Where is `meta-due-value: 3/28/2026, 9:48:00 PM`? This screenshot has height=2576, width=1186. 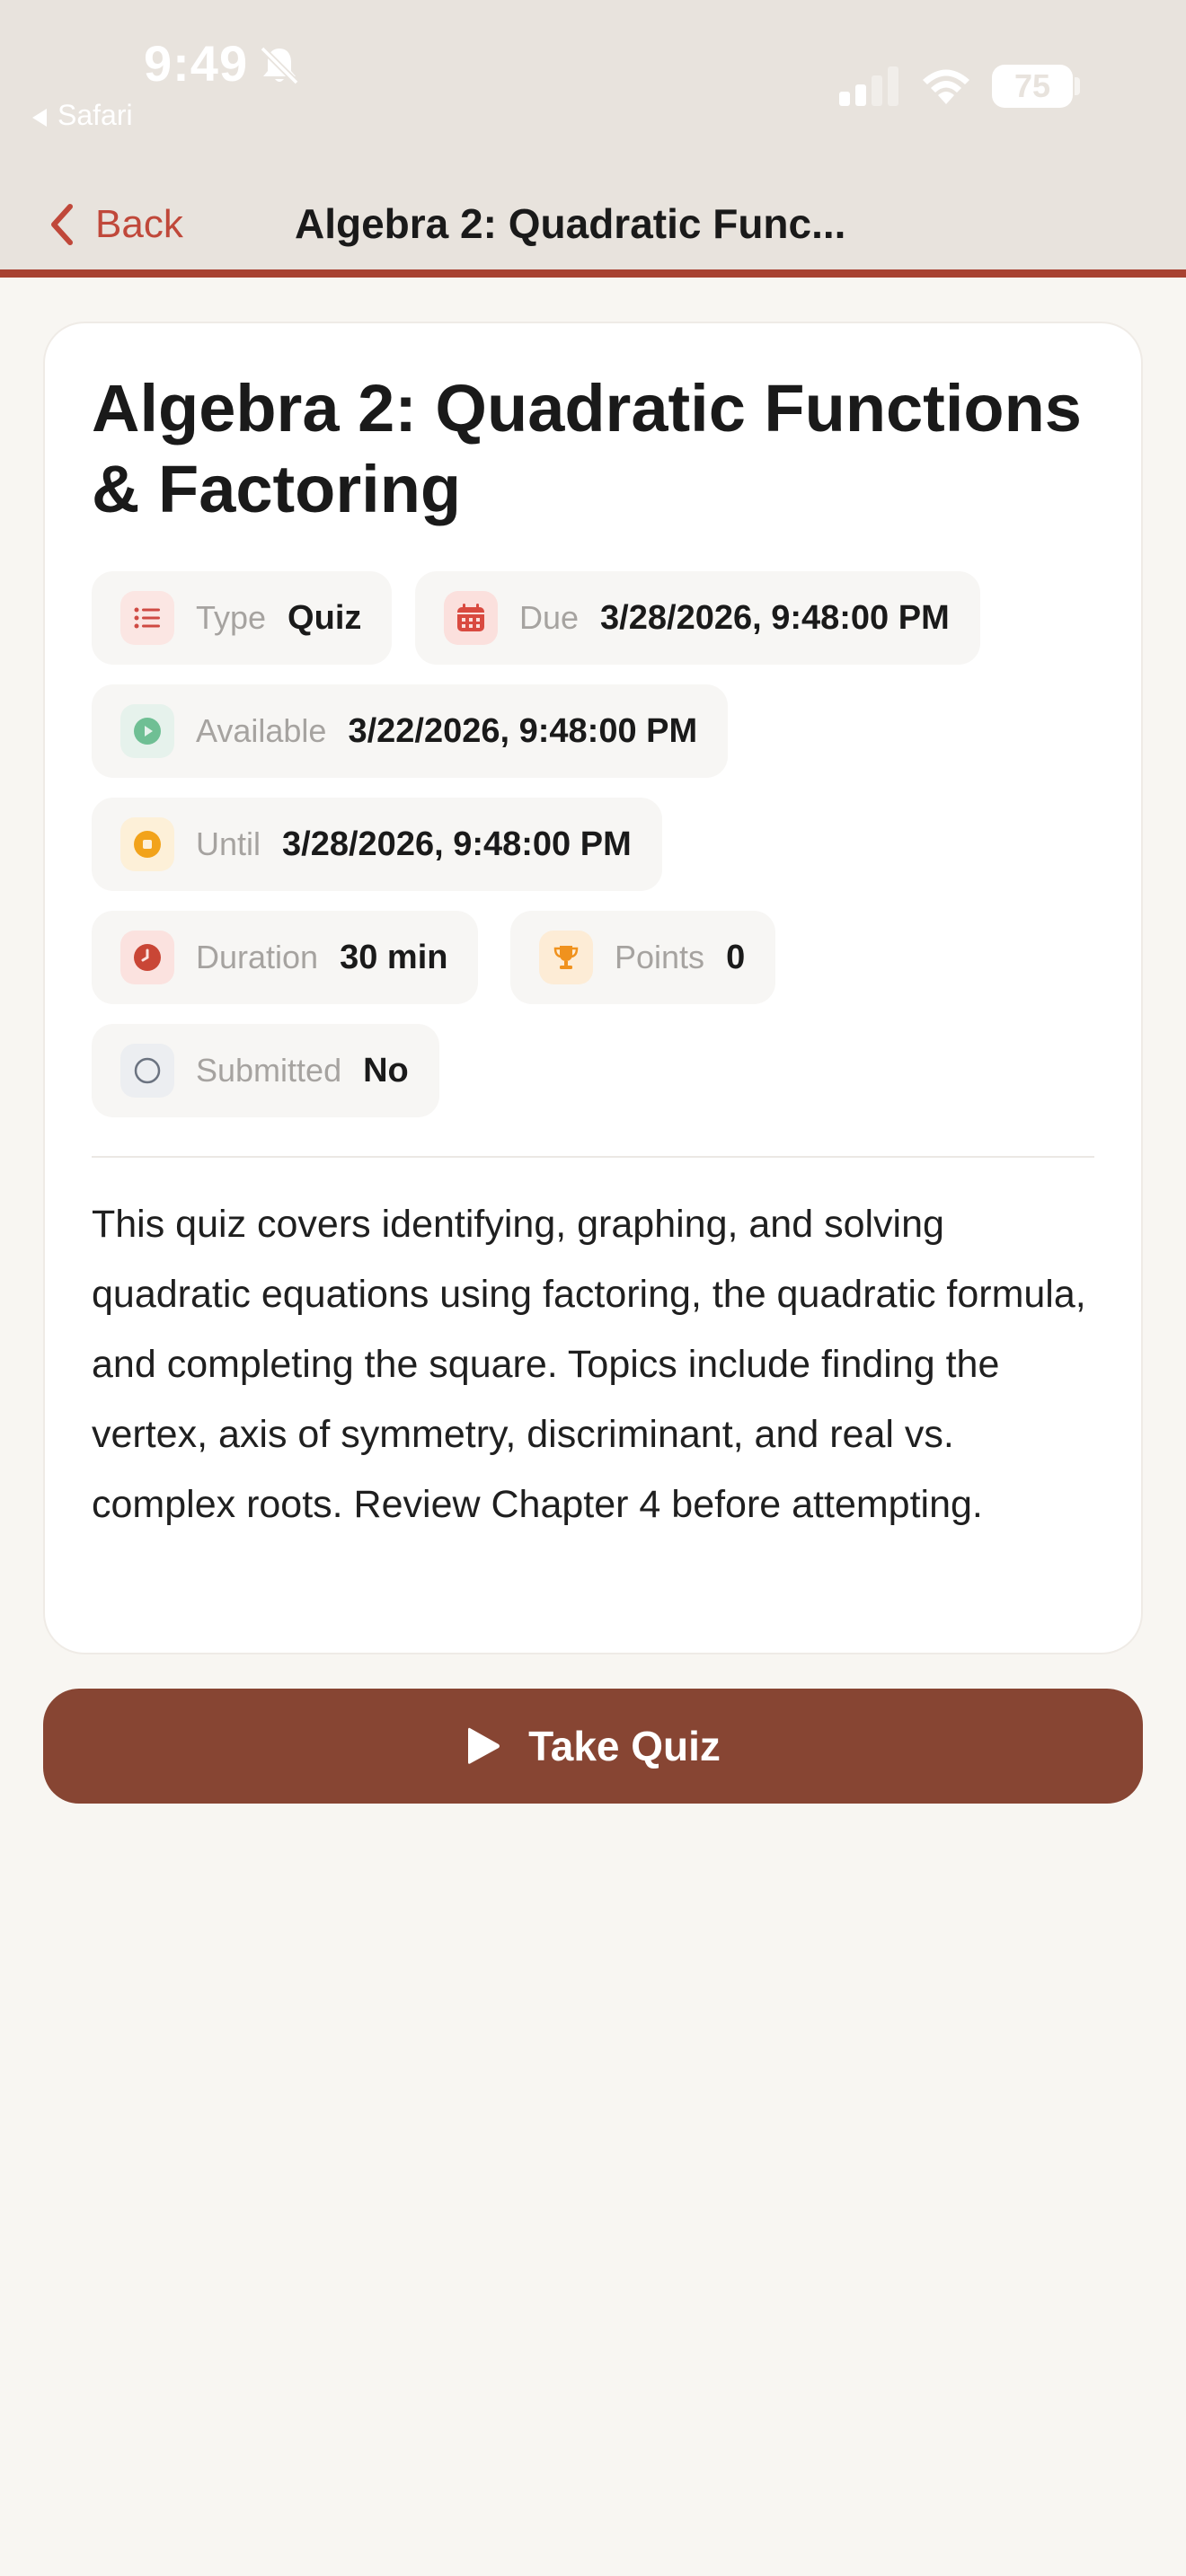 meta-due-value: 3/28/2026, 9:48:00 PM is located at coordinates (775, 617).